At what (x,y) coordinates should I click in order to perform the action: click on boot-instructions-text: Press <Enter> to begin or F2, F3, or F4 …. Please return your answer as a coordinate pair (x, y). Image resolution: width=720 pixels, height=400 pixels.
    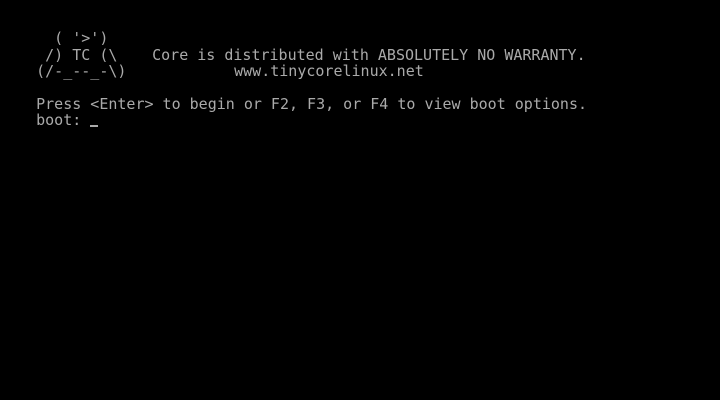
    Looking at the image, I should click on (312, 104).